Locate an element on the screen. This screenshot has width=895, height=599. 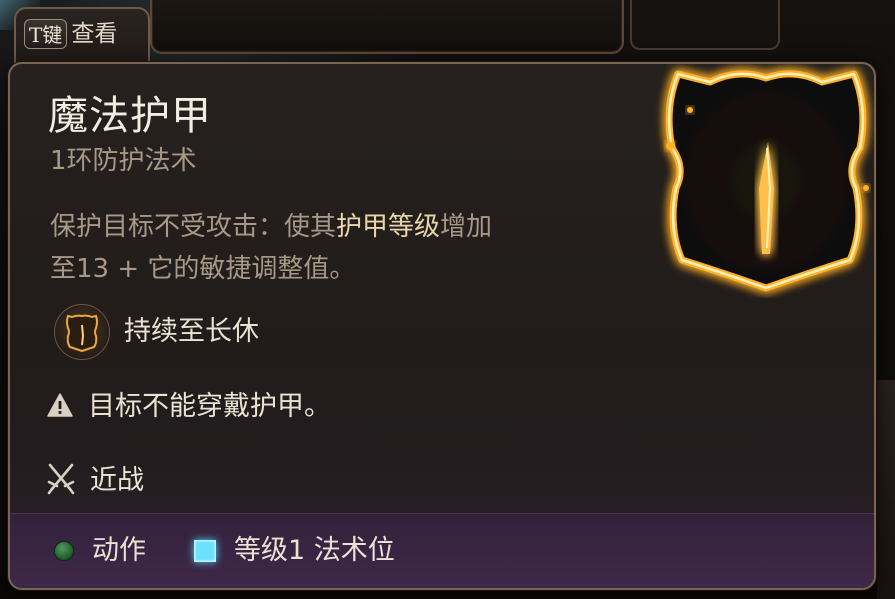
duration-row: 持续至长休 is located at coordinates (156, 332).